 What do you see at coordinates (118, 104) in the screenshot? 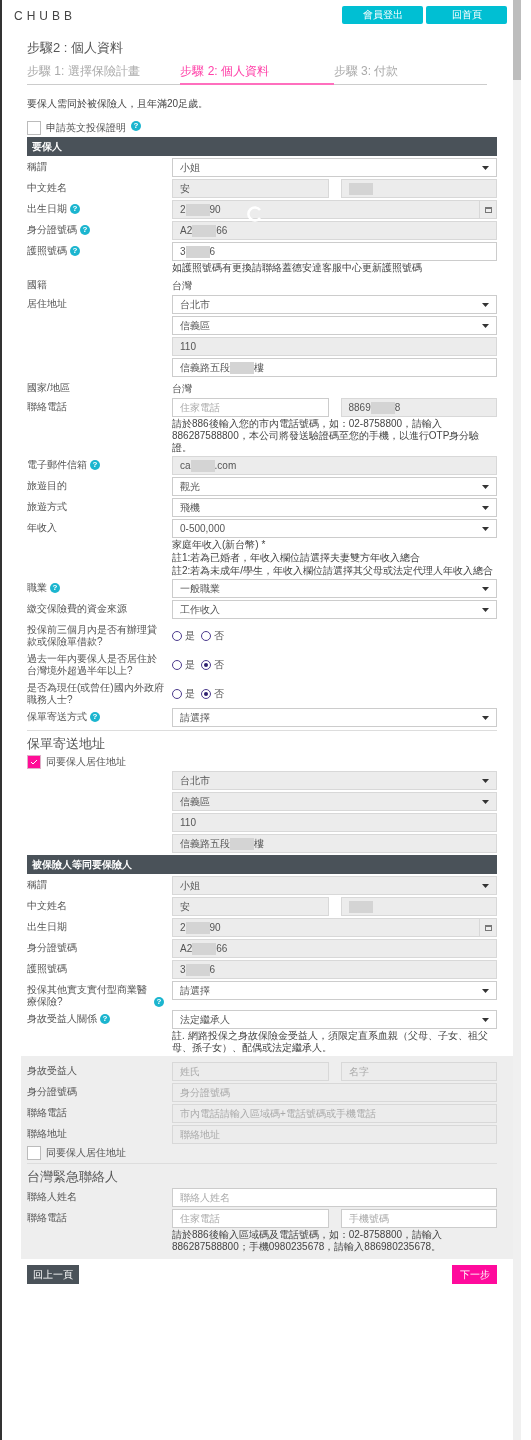
I see `intro-text: 要保人需同於被保險人，且年滿20足歲。` at bounding box center [118, 104].